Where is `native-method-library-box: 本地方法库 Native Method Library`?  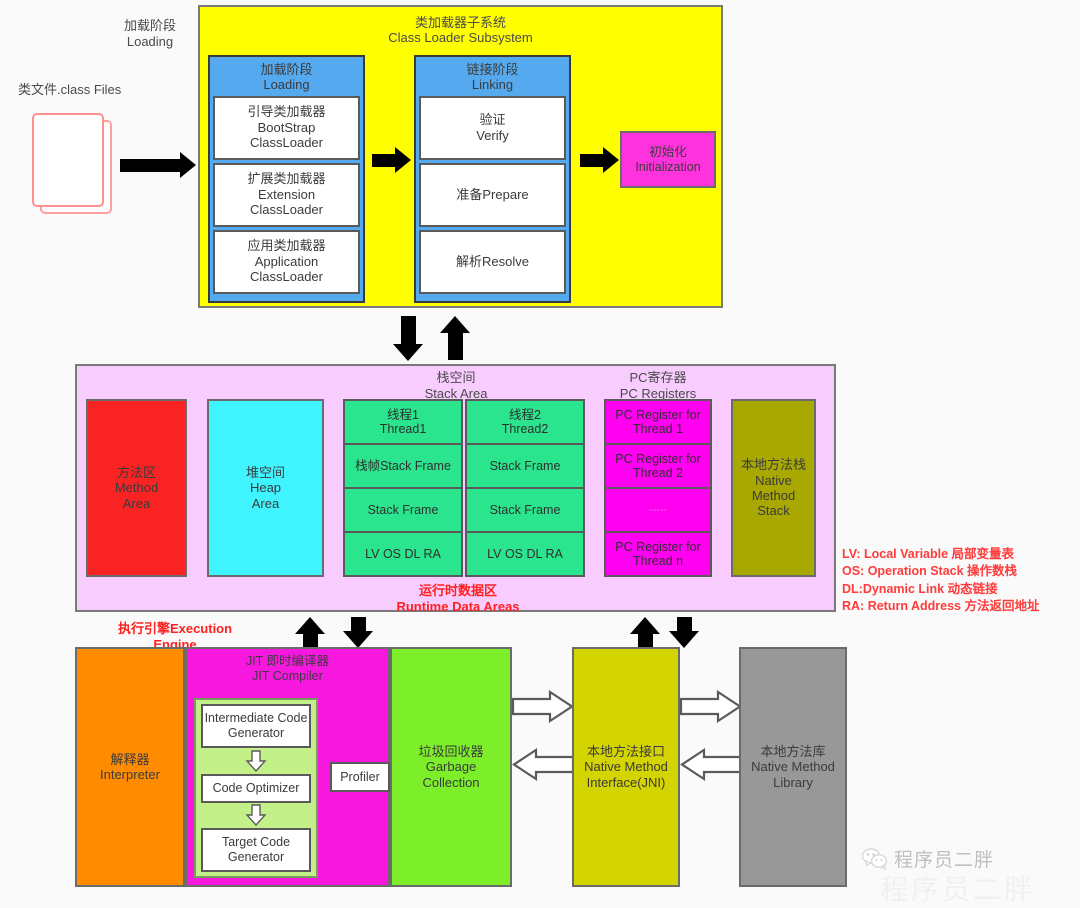
native-method-library-box: 本地方法库 Native Method Library is located at coordinates (793, 767).